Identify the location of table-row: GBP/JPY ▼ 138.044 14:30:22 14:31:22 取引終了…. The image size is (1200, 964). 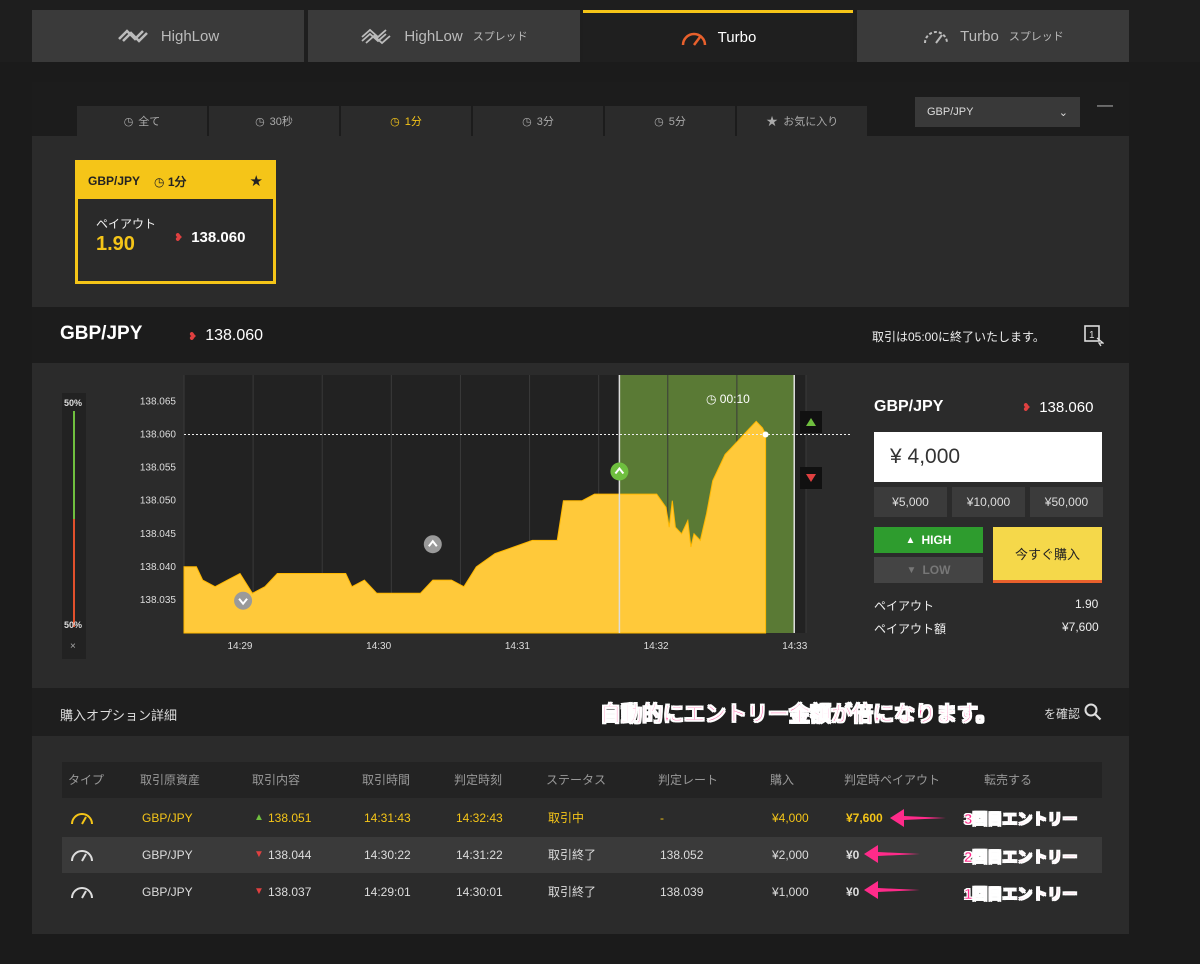
(582, 855).